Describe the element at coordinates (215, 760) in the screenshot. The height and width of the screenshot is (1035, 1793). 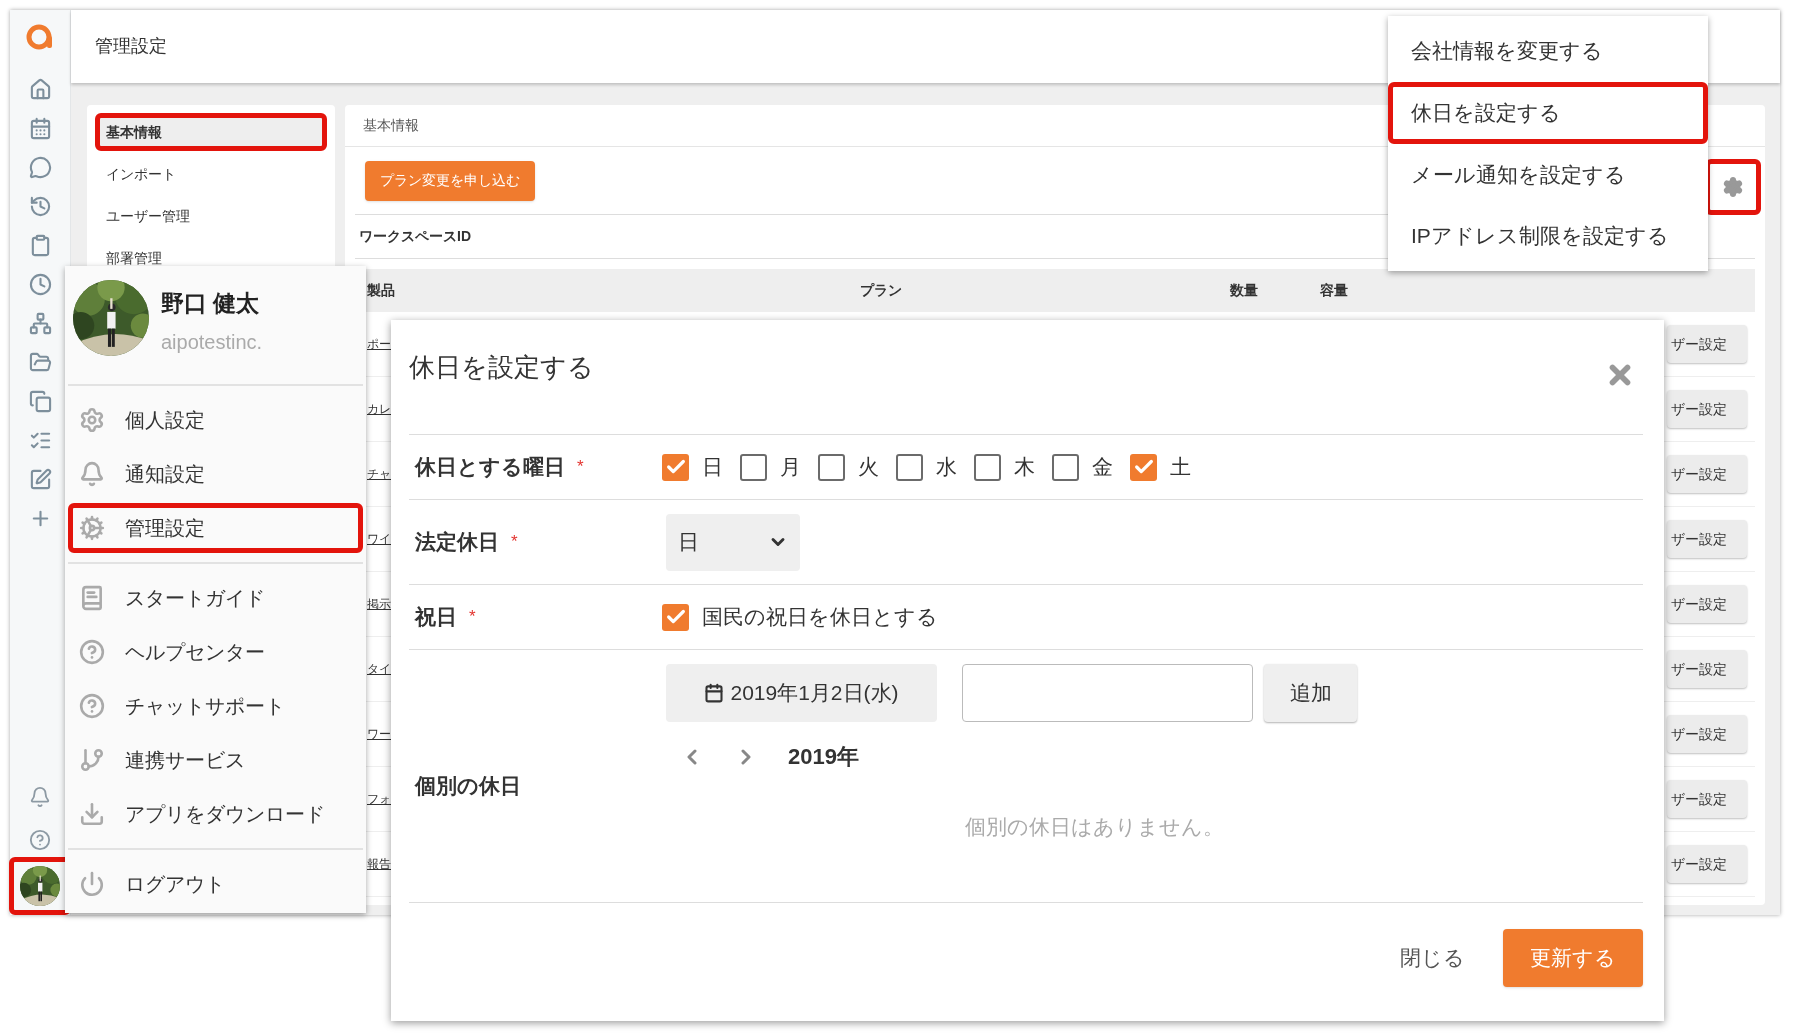
I see `menu-item: 連携サービス` at that location.